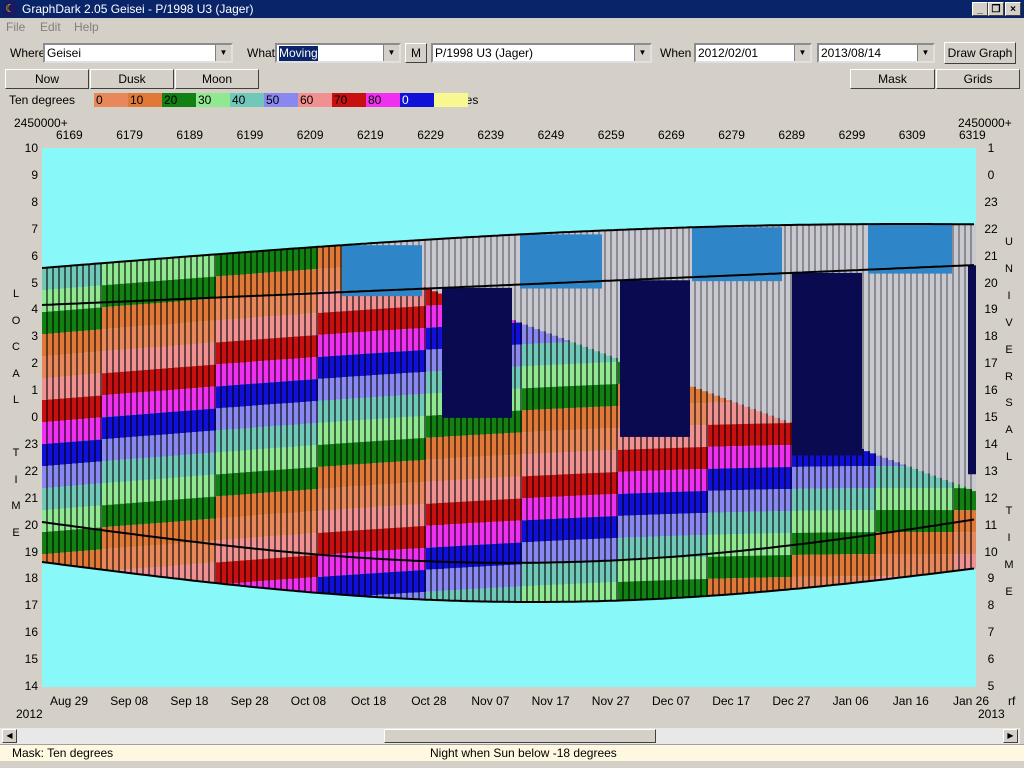 Image resolution: width=1024 pixels, height=768 pixels. What do you see at coordinates (138, 53) in the screenshot?
I see `where-select: Geisei ▼` at bounding box center [138, 53].